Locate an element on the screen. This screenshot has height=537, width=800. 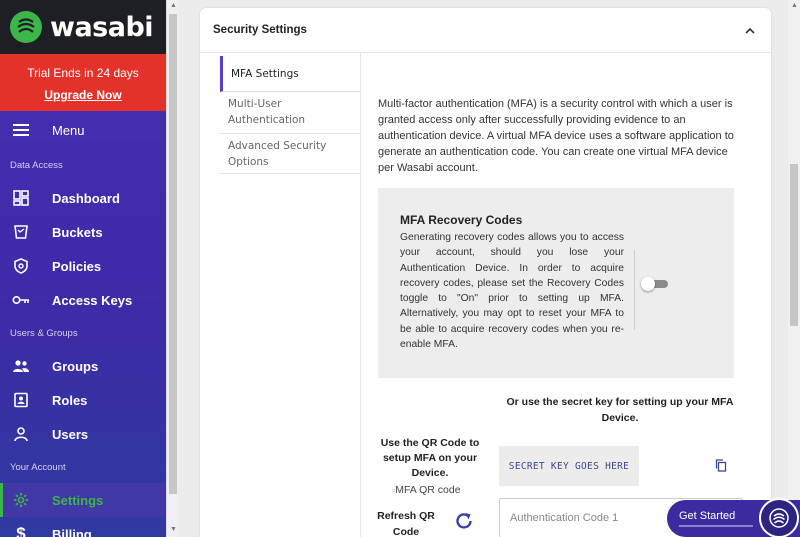
sidebar-item-label: Access Keys is located at coordinates (92, 300).